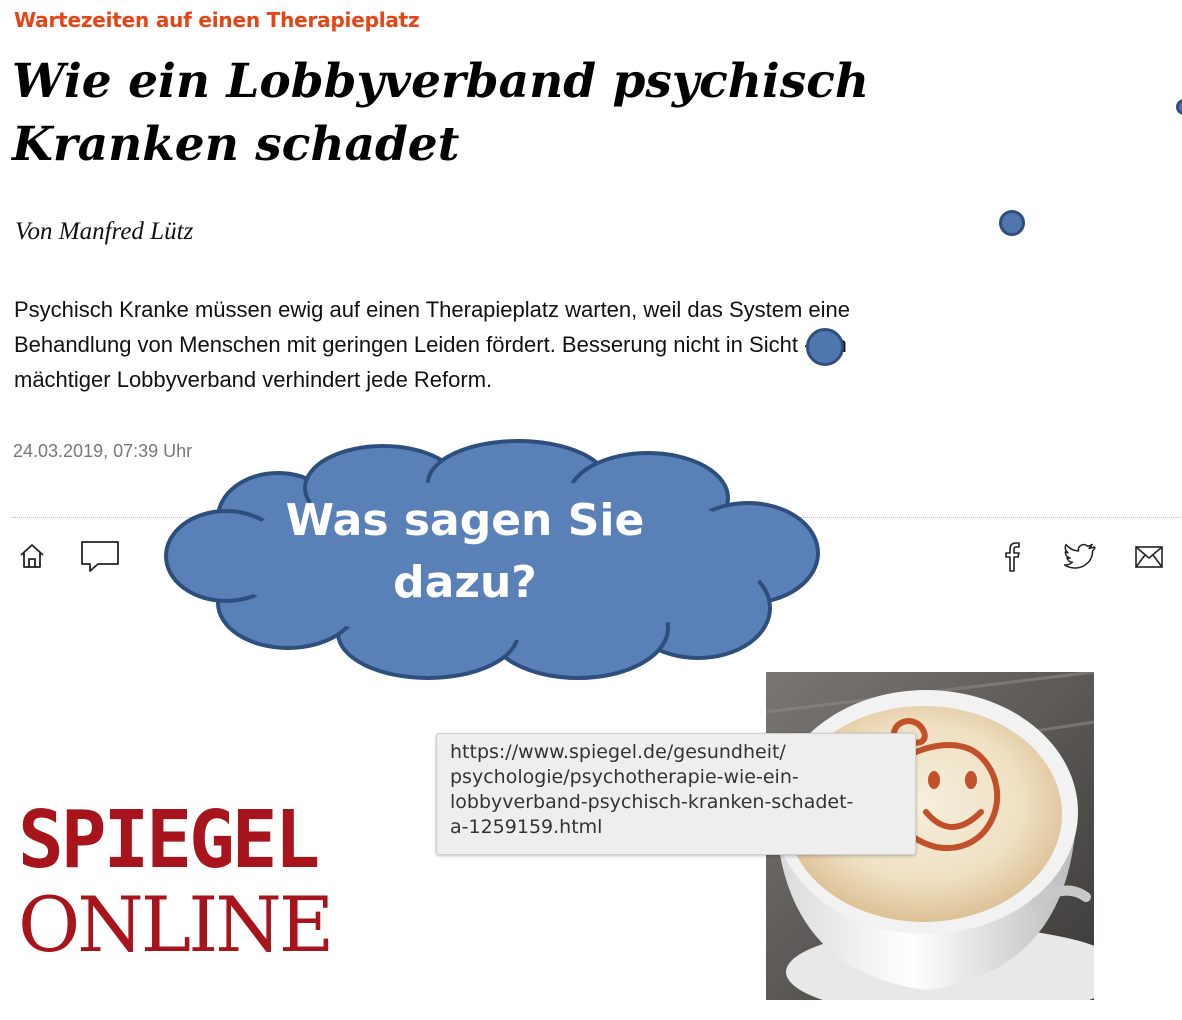 This screenshot has height=1020, width=1182. Describe the element at coordinates (1149, 557) in the screenshot. I see `mail-icon` at that location.